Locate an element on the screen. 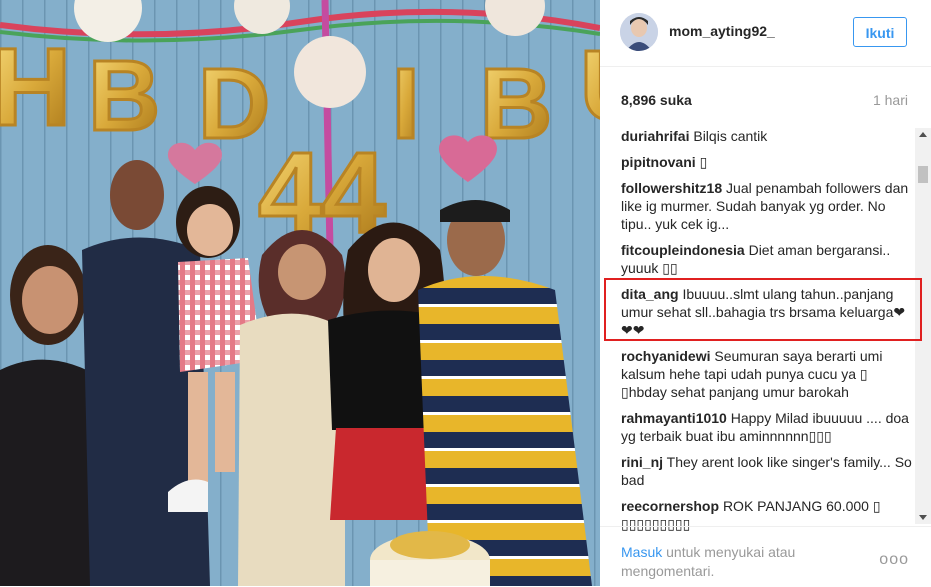 The image size is (931, 587). comment-highlight-box is located at coordinates (763, 309).